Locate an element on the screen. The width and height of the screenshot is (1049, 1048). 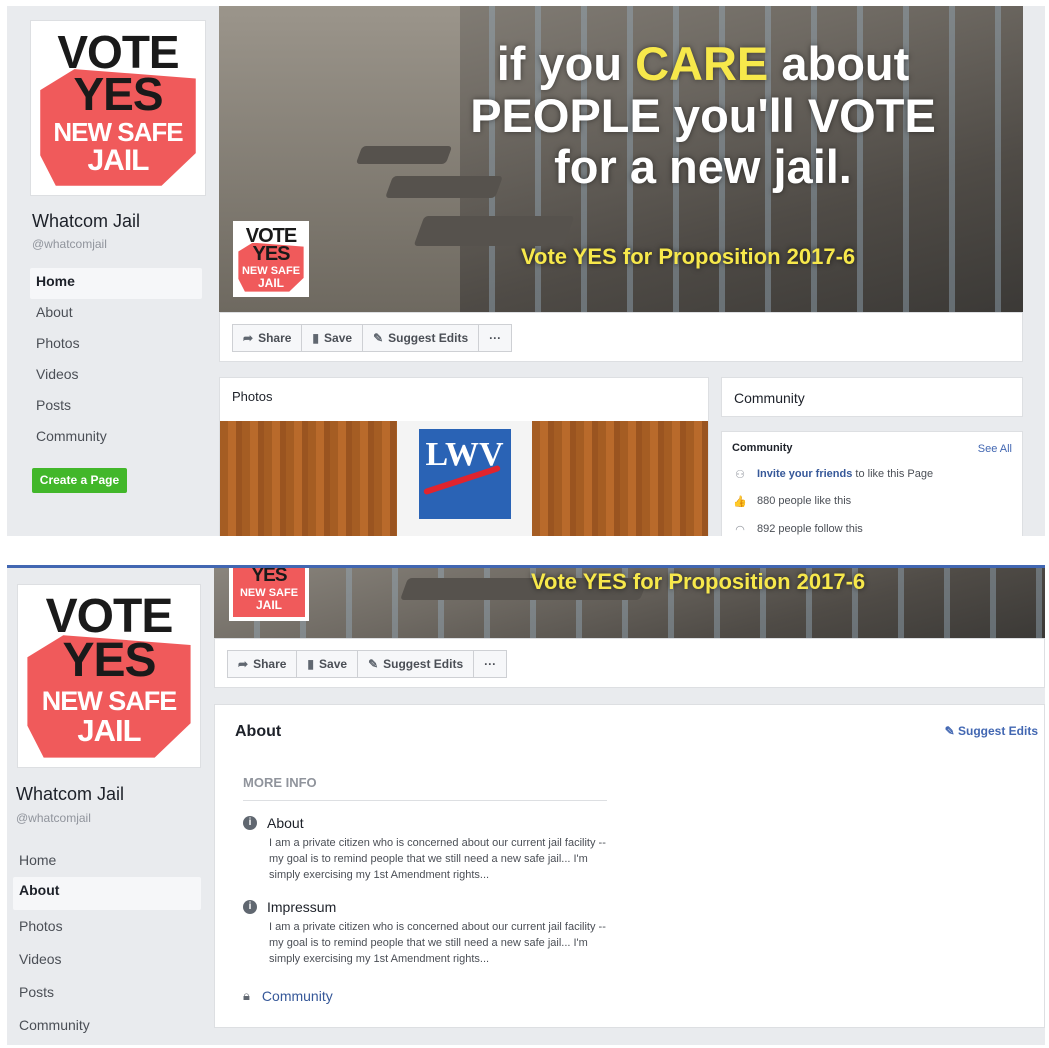
cover-line2: PEOPLE you'll VOTE is located at coordinates (703, 115).